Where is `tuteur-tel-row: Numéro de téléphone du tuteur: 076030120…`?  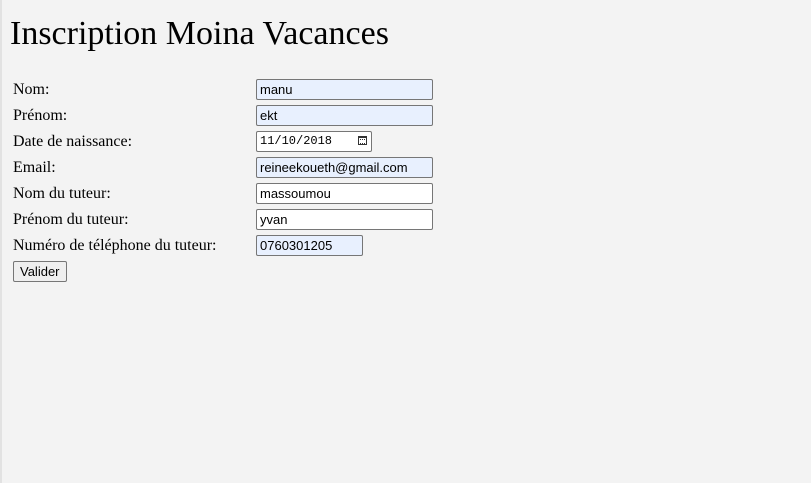
tuteur-tel-row: Numéro de téléphone du tuteur: 076030120… is located at coordinates (263, 246).